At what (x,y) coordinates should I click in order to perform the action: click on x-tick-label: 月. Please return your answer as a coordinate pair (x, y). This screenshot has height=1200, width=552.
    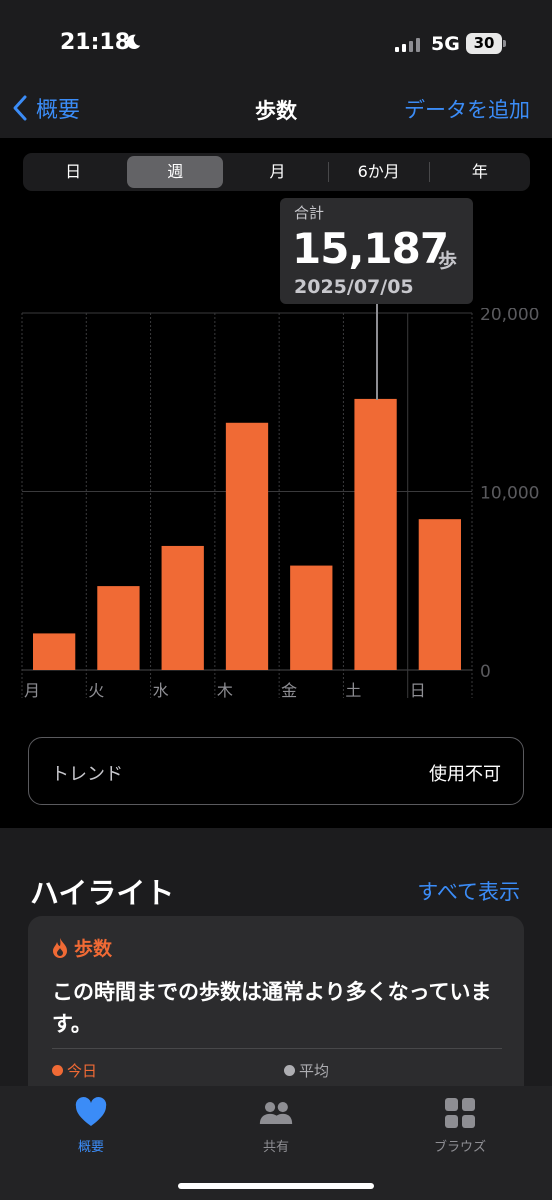
    Looking at the image, I should click on (32, 690).